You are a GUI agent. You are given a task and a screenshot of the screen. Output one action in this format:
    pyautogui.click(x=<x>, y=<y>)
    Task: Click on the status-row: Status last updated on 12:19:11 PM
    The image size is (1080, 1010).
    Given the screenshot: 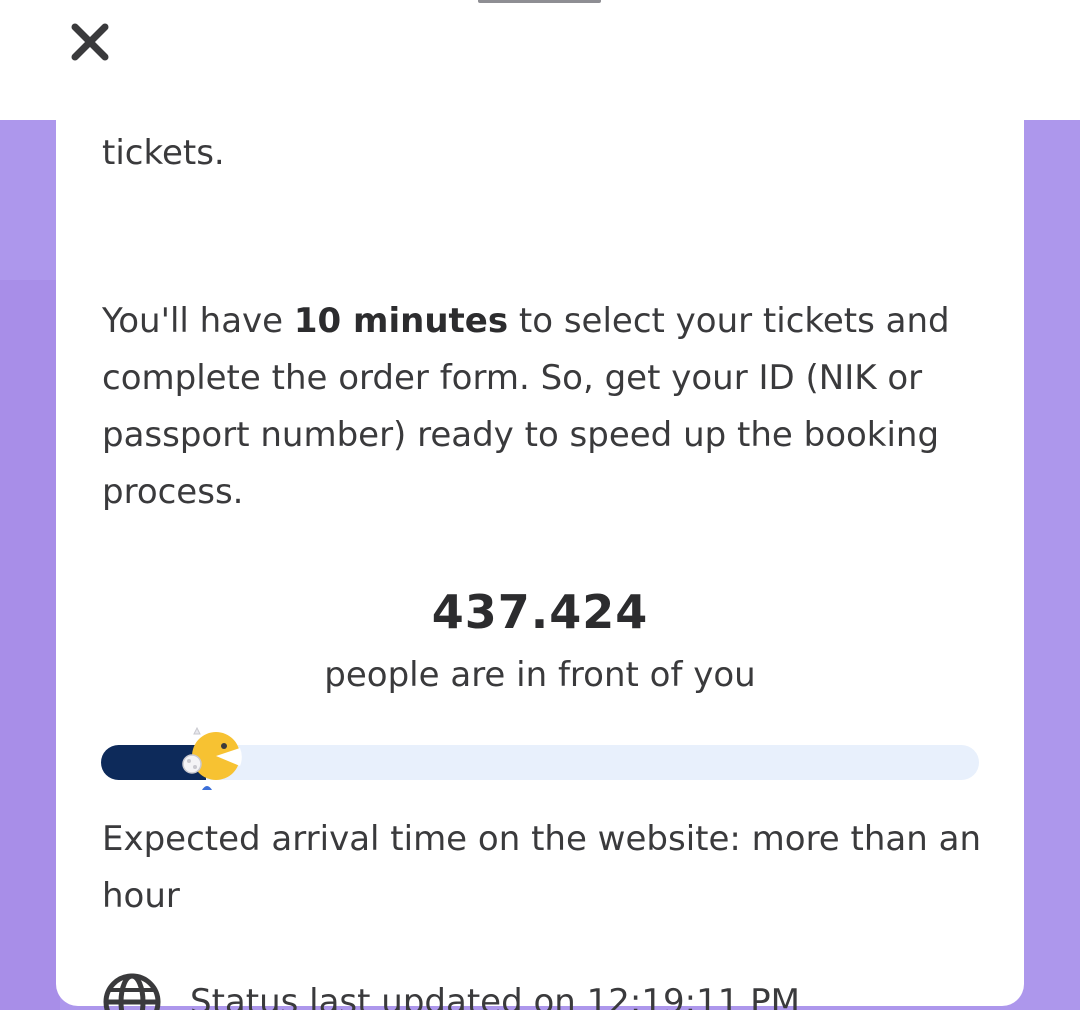 What is the action you would take?
    pyautogui.click(x=542, y=988)
    